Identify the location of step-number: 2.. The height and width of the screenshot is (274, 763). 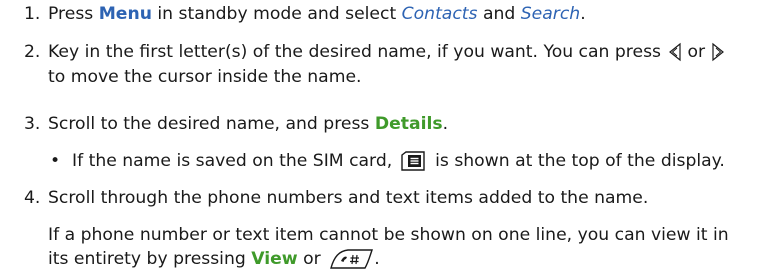
(32, 52).